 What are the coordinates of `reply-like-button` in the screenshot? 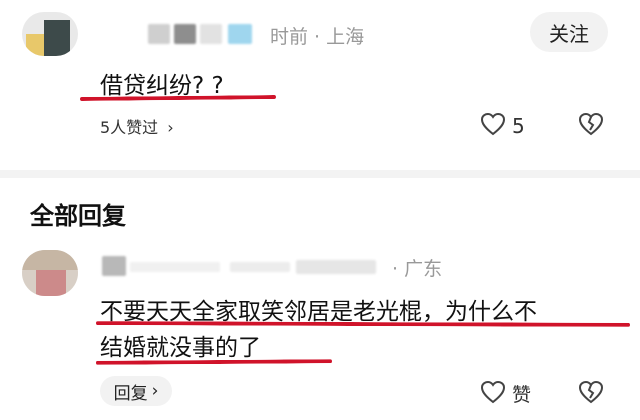 It's located at (493, 394).